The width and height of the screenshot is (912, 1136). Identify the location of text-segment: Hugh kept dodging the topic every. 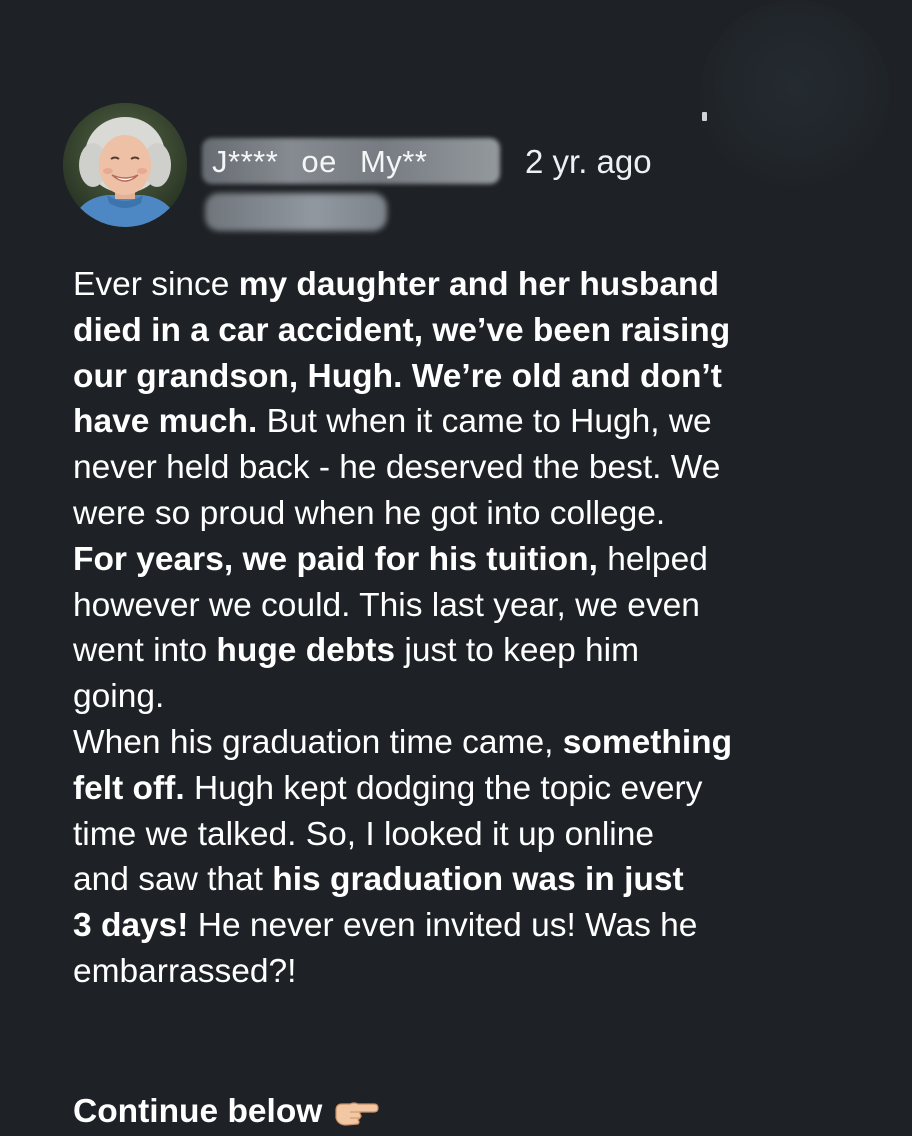
(443, 788).